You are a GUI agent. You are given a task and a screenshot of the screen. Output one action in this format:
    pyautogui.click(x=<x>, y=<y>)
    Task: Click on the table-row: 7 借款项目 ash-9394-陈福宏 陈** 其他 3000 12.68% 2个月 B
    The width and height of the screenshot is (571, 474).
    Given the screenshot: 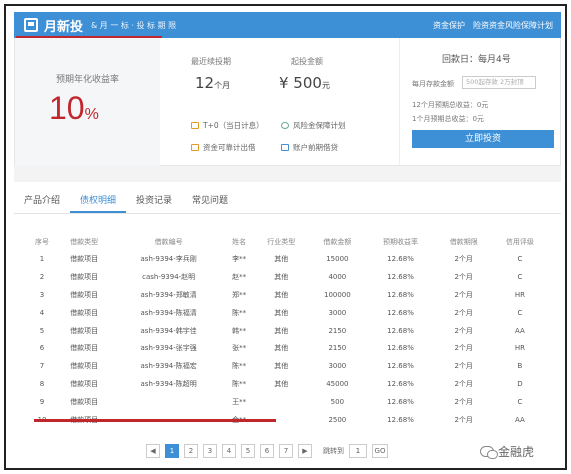 What is the action you would take?
    pyautogui.click(x=288, y=366)
    